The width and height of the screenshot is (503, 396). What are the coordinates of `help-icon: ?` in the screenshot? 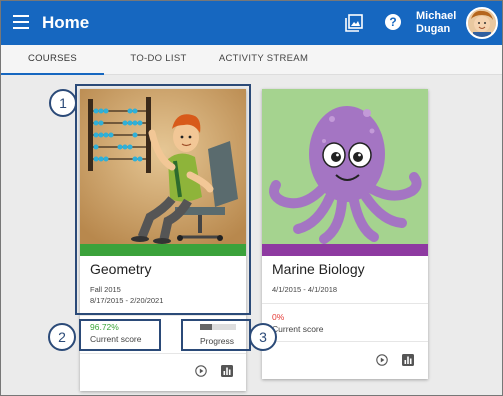 It's located at (393, 22).